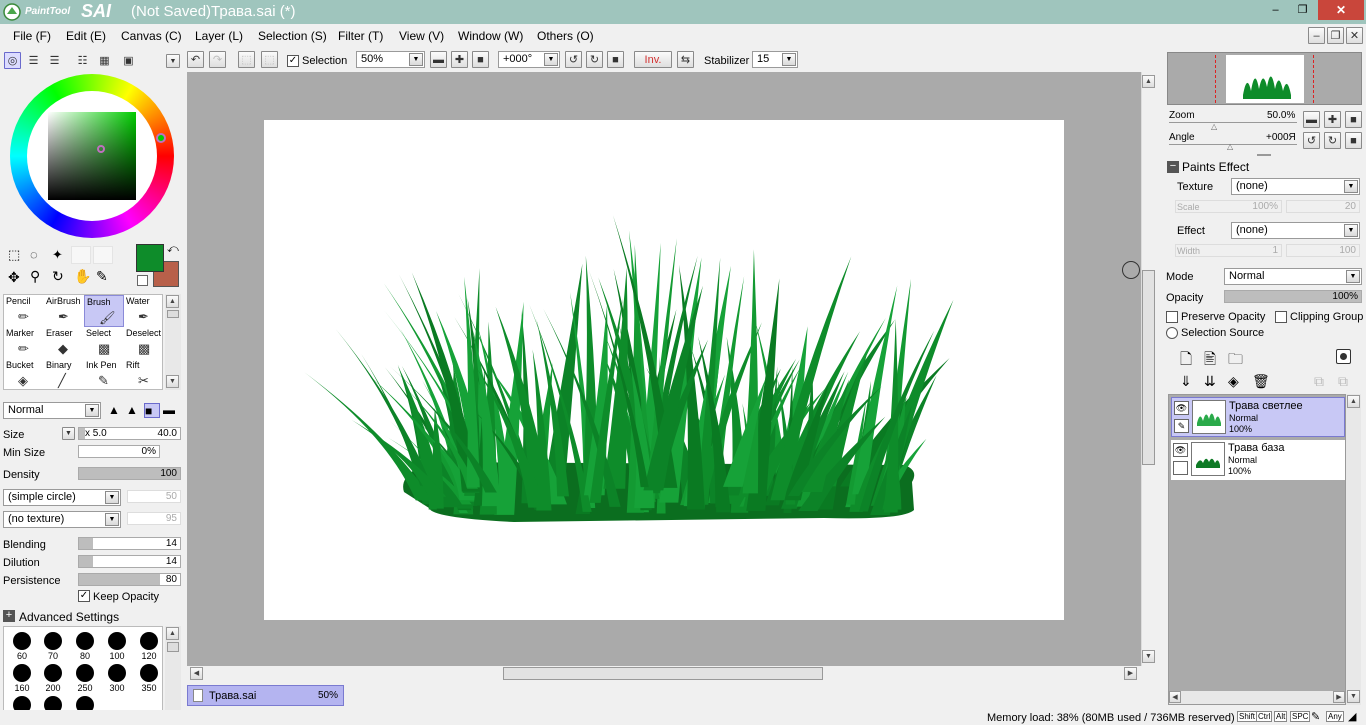 The height and width of the screenshot is (725, 1366). Describe the element at coordinates (653, 59) in the screenshot. I see `invert-view-button: Inv.` at that location.